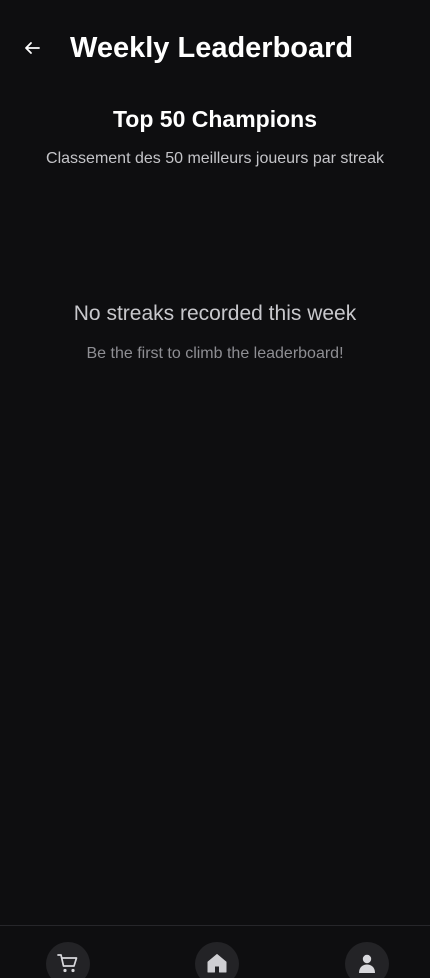 Image resolution: width=430 pixels, height=978 pixels. I want to click on nav-shop-button, so click(68, 960).